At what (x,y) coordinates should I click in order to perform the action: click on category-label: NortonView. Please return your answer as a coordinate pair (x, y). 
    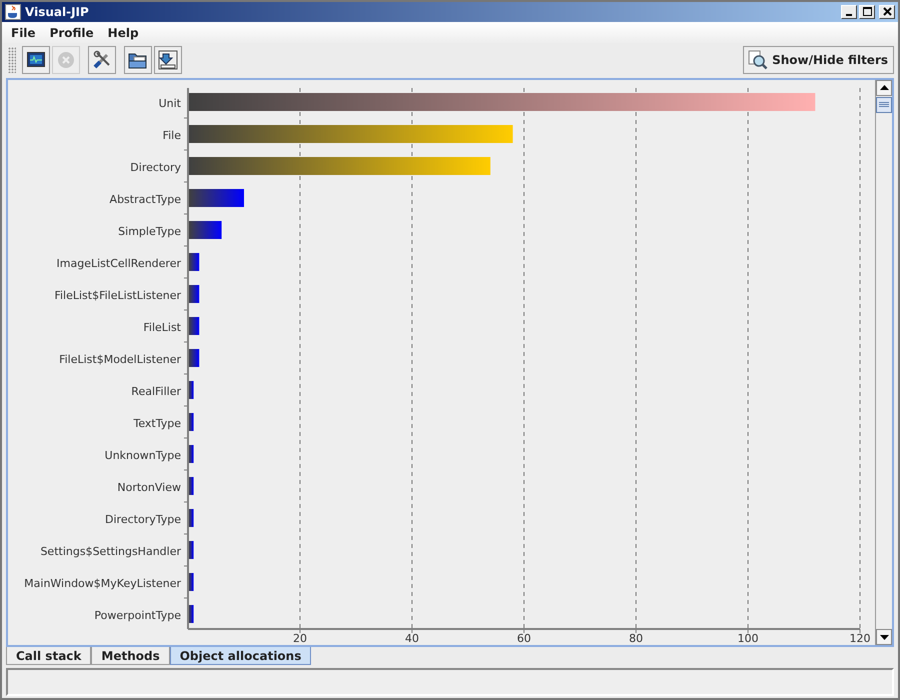
    Looking at the image, I should click on (149, 487).